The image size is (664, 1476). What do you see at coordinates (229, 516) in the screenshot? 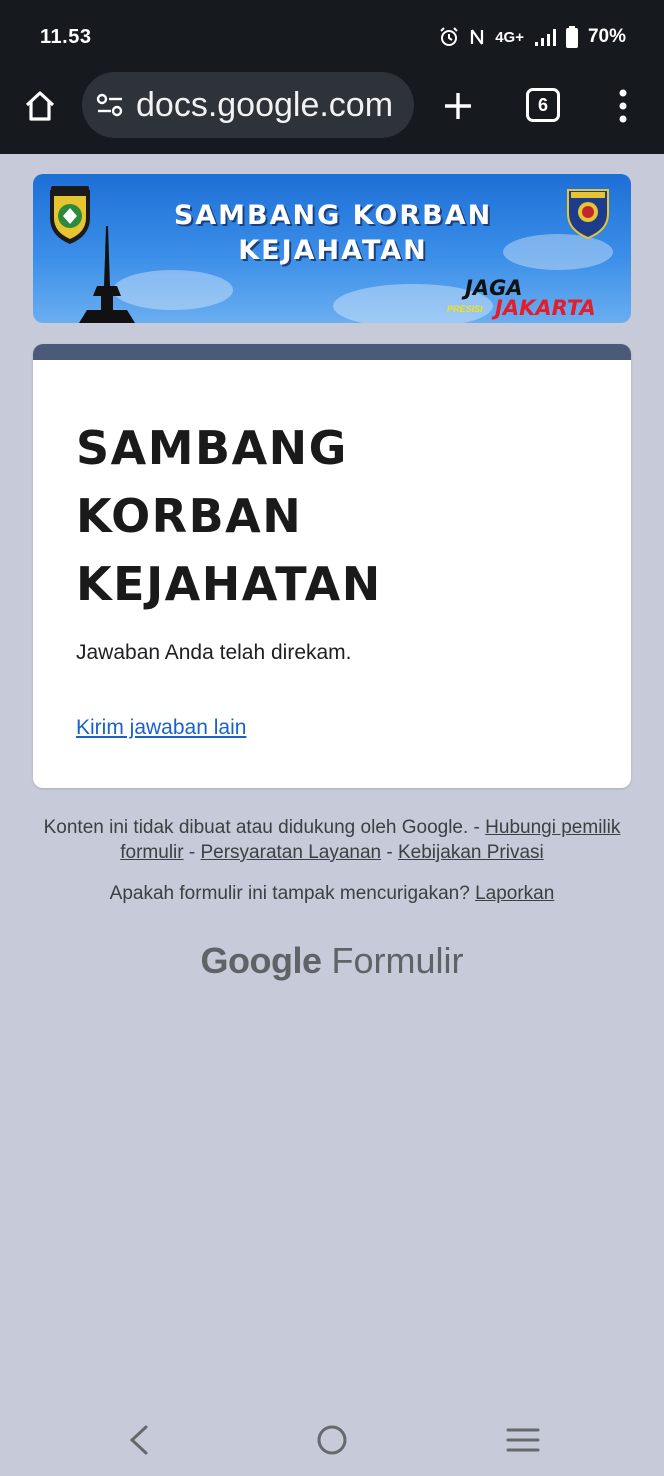
I see `form-title: SAMBANG KORBAN KEJAHATAN` at bounding box center [229, 516].